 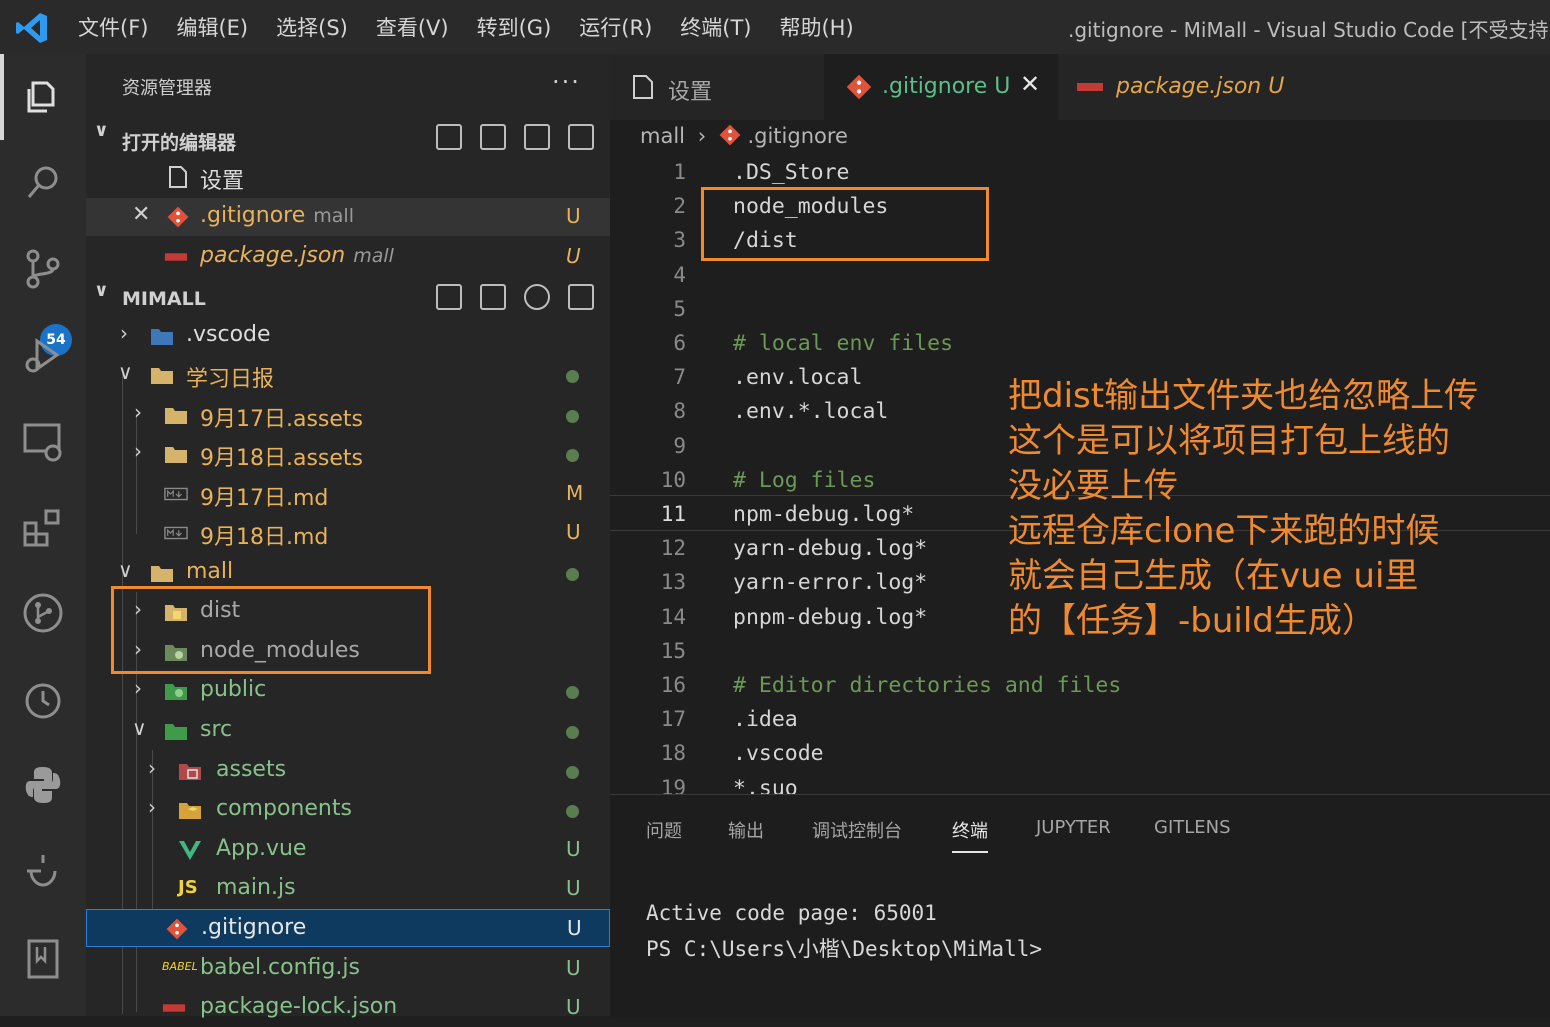 I want to click on line-number: 5, so click(x=679, y=309).